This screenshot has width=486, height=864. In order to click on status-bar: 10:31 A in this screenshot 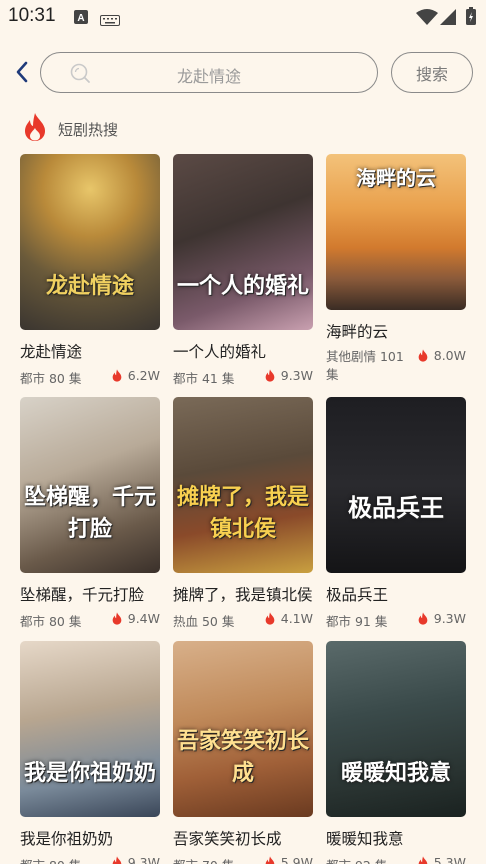, I will do `click(243, 17)`.